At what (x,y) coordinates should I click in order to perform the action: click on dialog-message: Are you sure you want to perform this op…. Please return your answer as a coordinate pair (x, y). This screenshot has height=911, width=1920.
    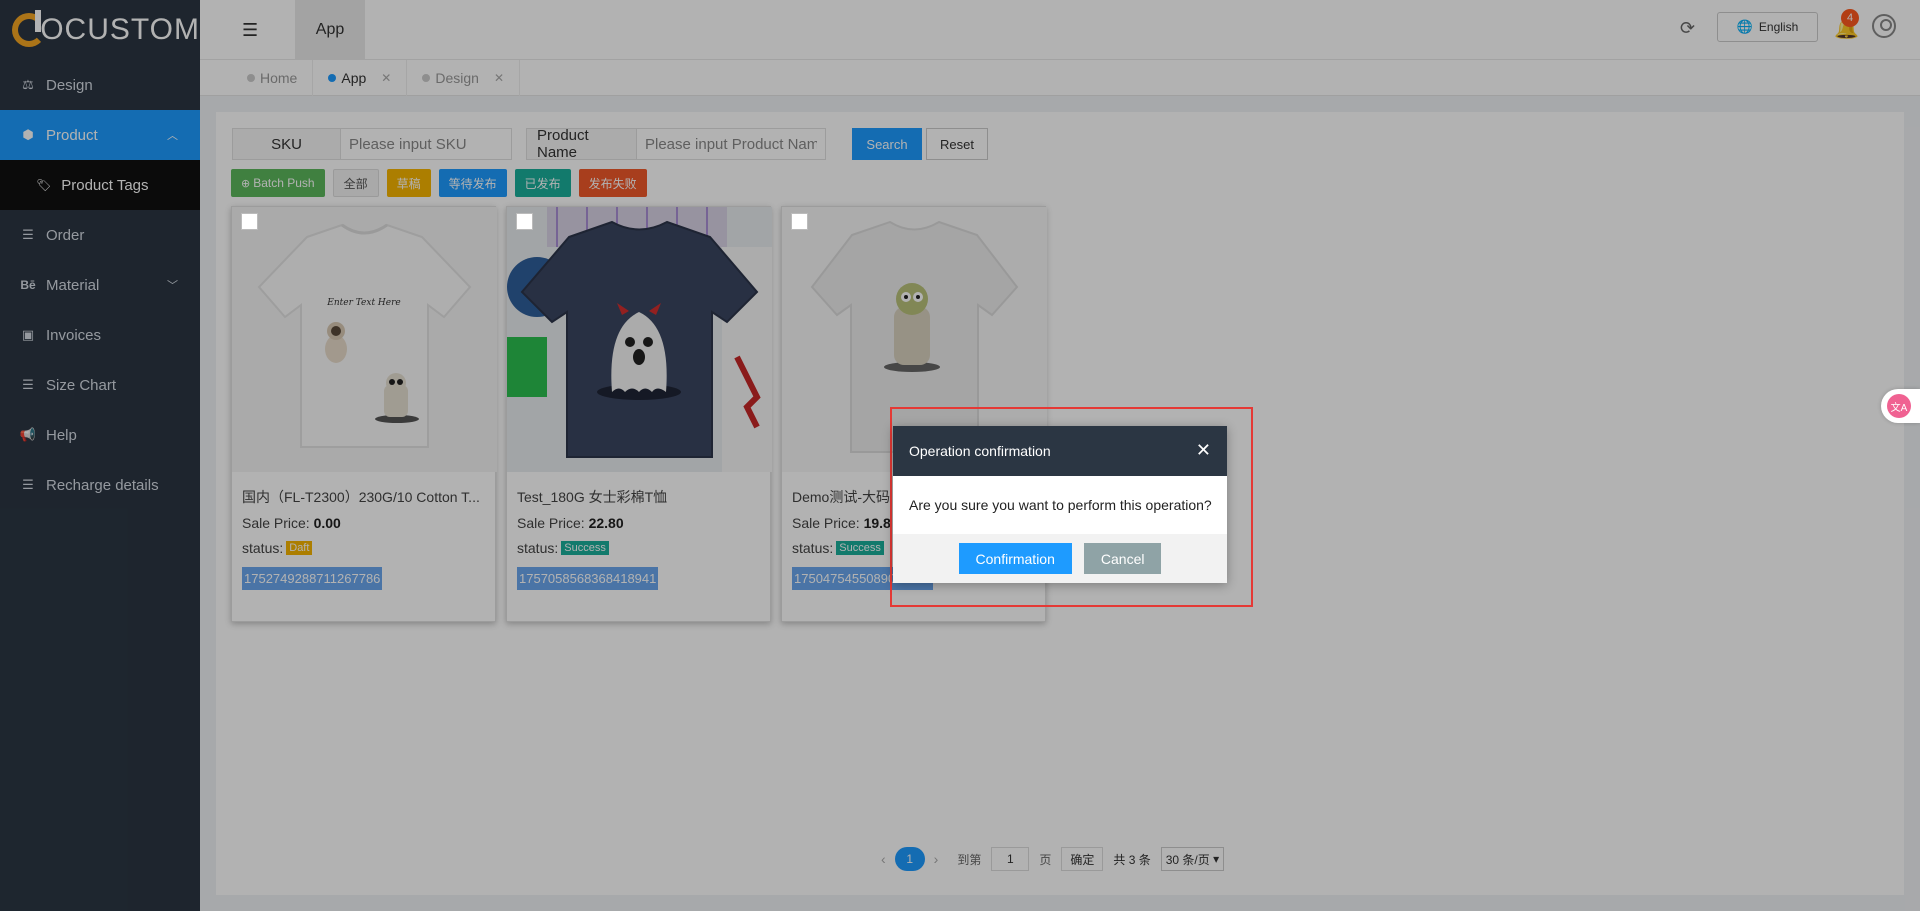
    Looking at the image, I should click on (1060, 505).